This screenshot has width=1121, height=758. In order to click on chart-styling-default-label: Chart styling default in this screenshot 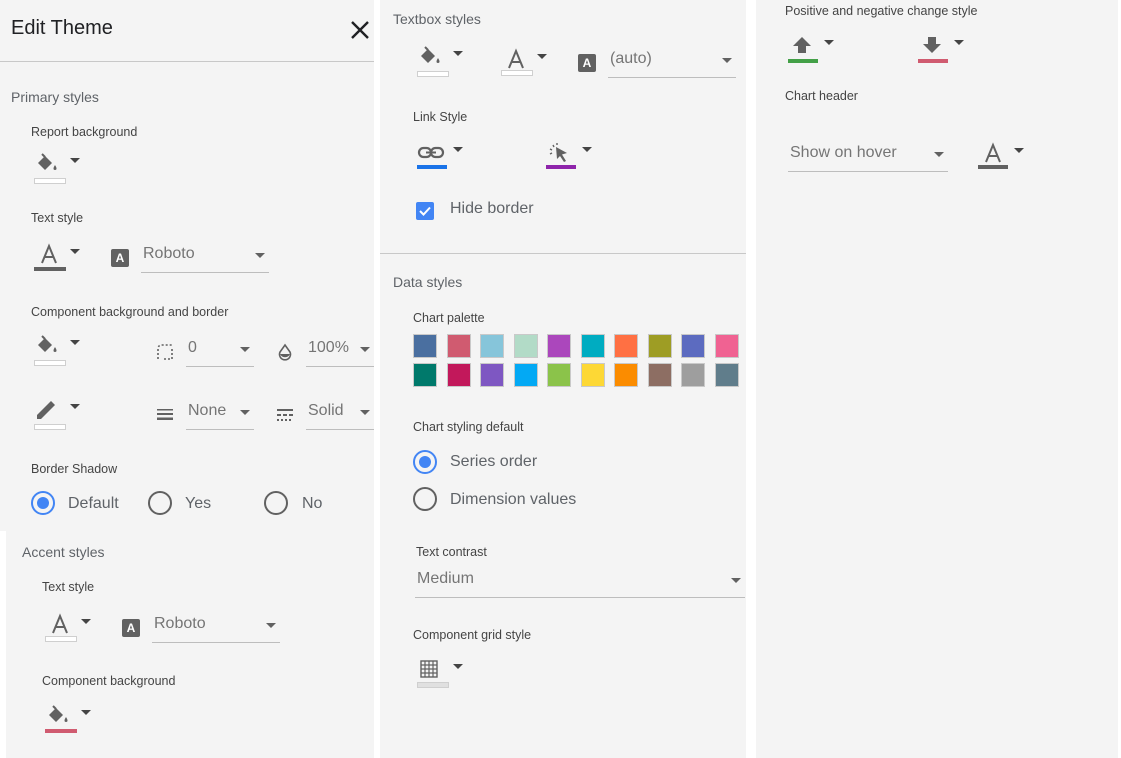, I will do `click(468, 427)`.